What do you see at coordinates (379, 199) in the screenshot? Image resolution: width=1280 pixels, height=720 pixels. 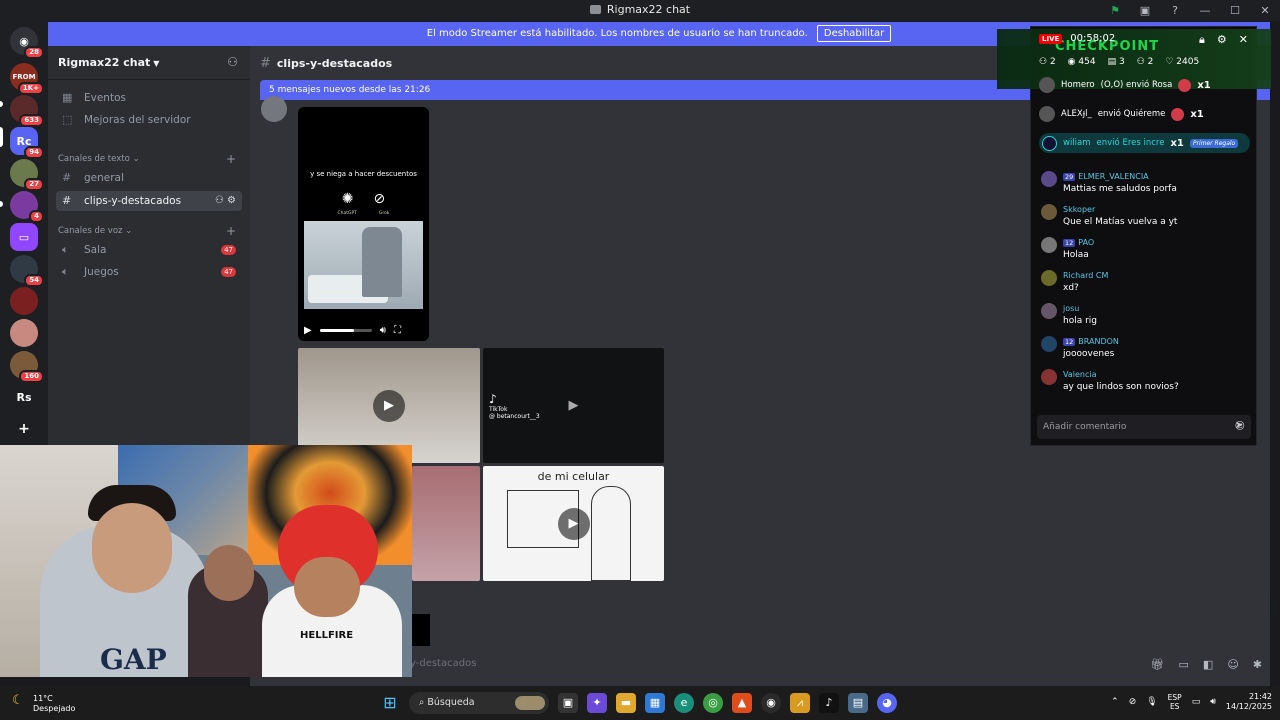 I see `grok-logo-icon: ⊘` at bounding box center [379, 199].